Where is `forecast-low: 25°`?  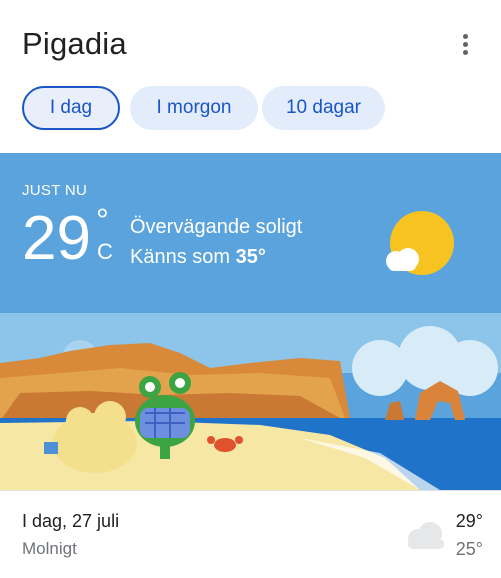
forecast-low: 25° is located at coordinates (469, 549).